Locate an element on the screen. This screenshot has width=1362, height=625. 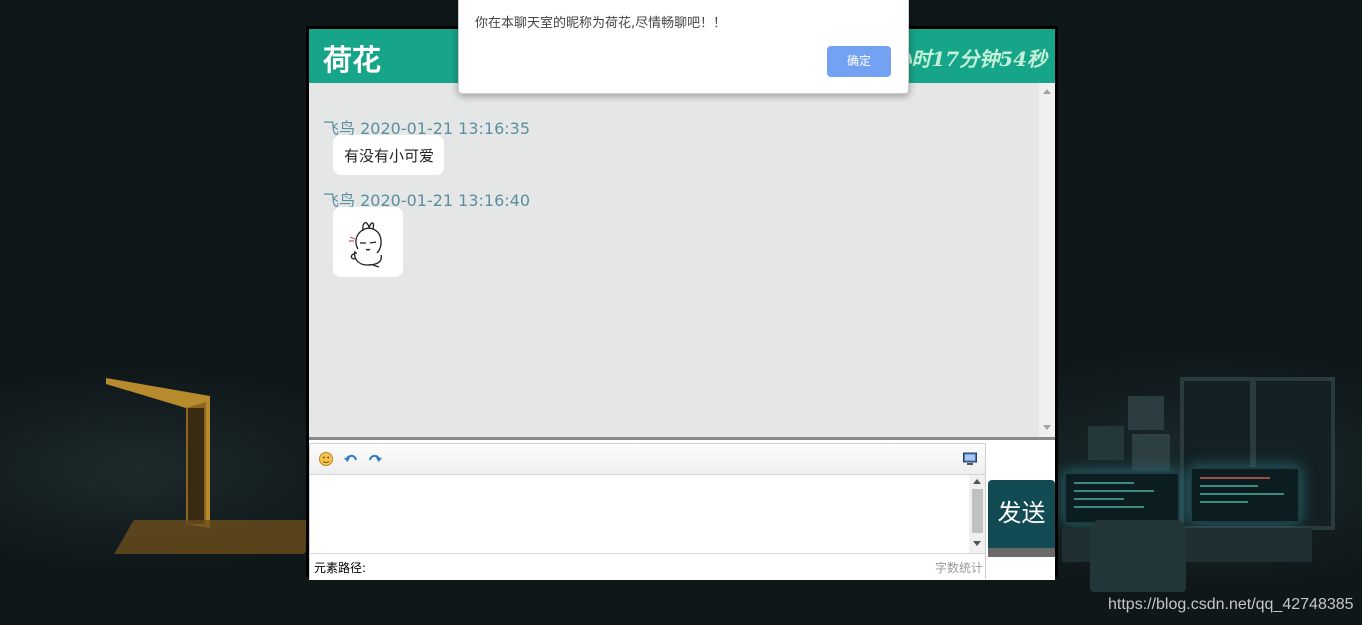
editor-scrollbar is located at coordinates (977, 514).